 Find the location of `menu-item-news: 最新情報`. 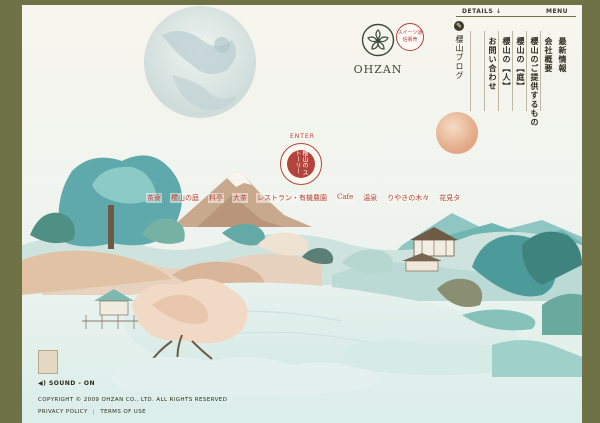

menu-item-news: 最新情報 is located at coordinates (563, 55).